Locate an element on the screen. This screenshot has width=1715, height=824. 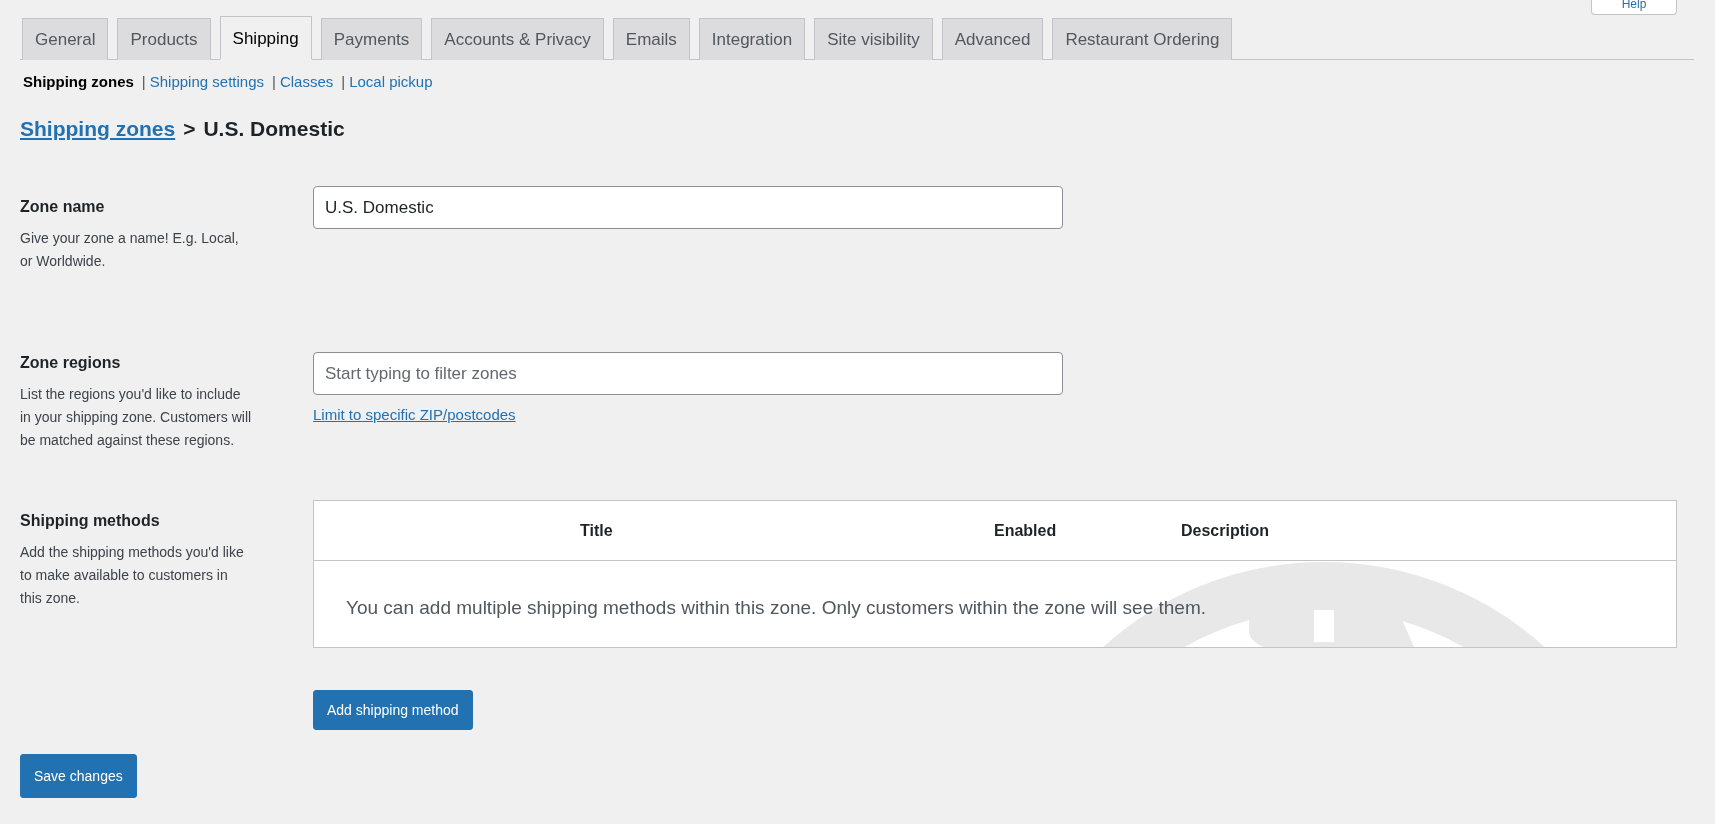
field-label: Shipping methods is located at coordinates (90, 521).